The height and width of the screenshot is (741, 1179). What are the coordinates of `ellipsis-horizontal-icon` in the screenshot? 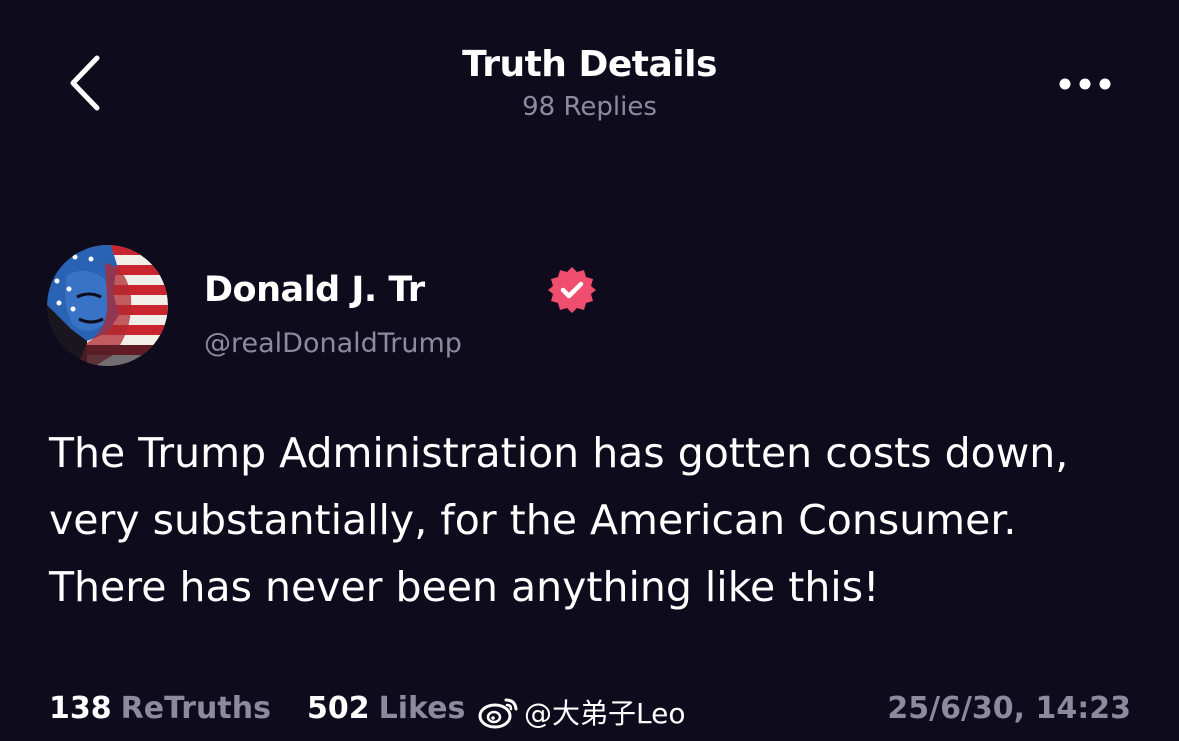 It's located at (1085, 84).